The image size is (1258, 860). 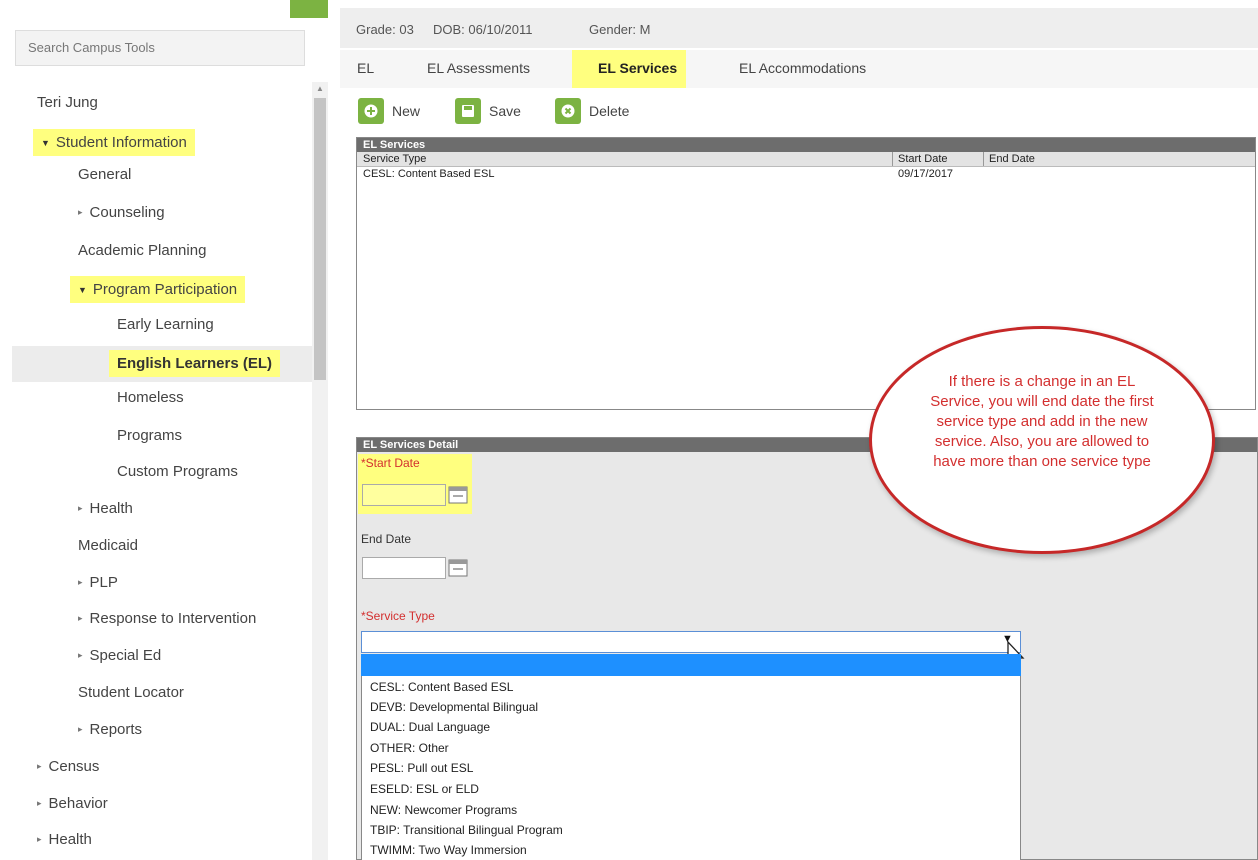 I want to click on sidebar-item-plp: ▸ PLP, so click(x=98, y=582).